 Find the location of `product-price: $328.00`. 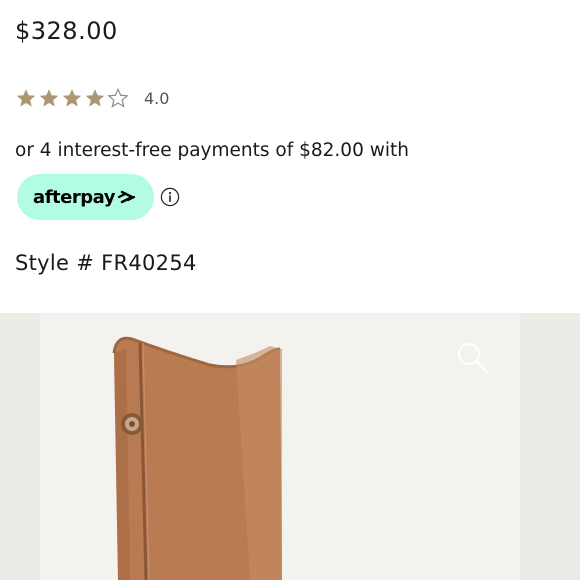

product-price: $328.00 is located at coordinates (66, 31).